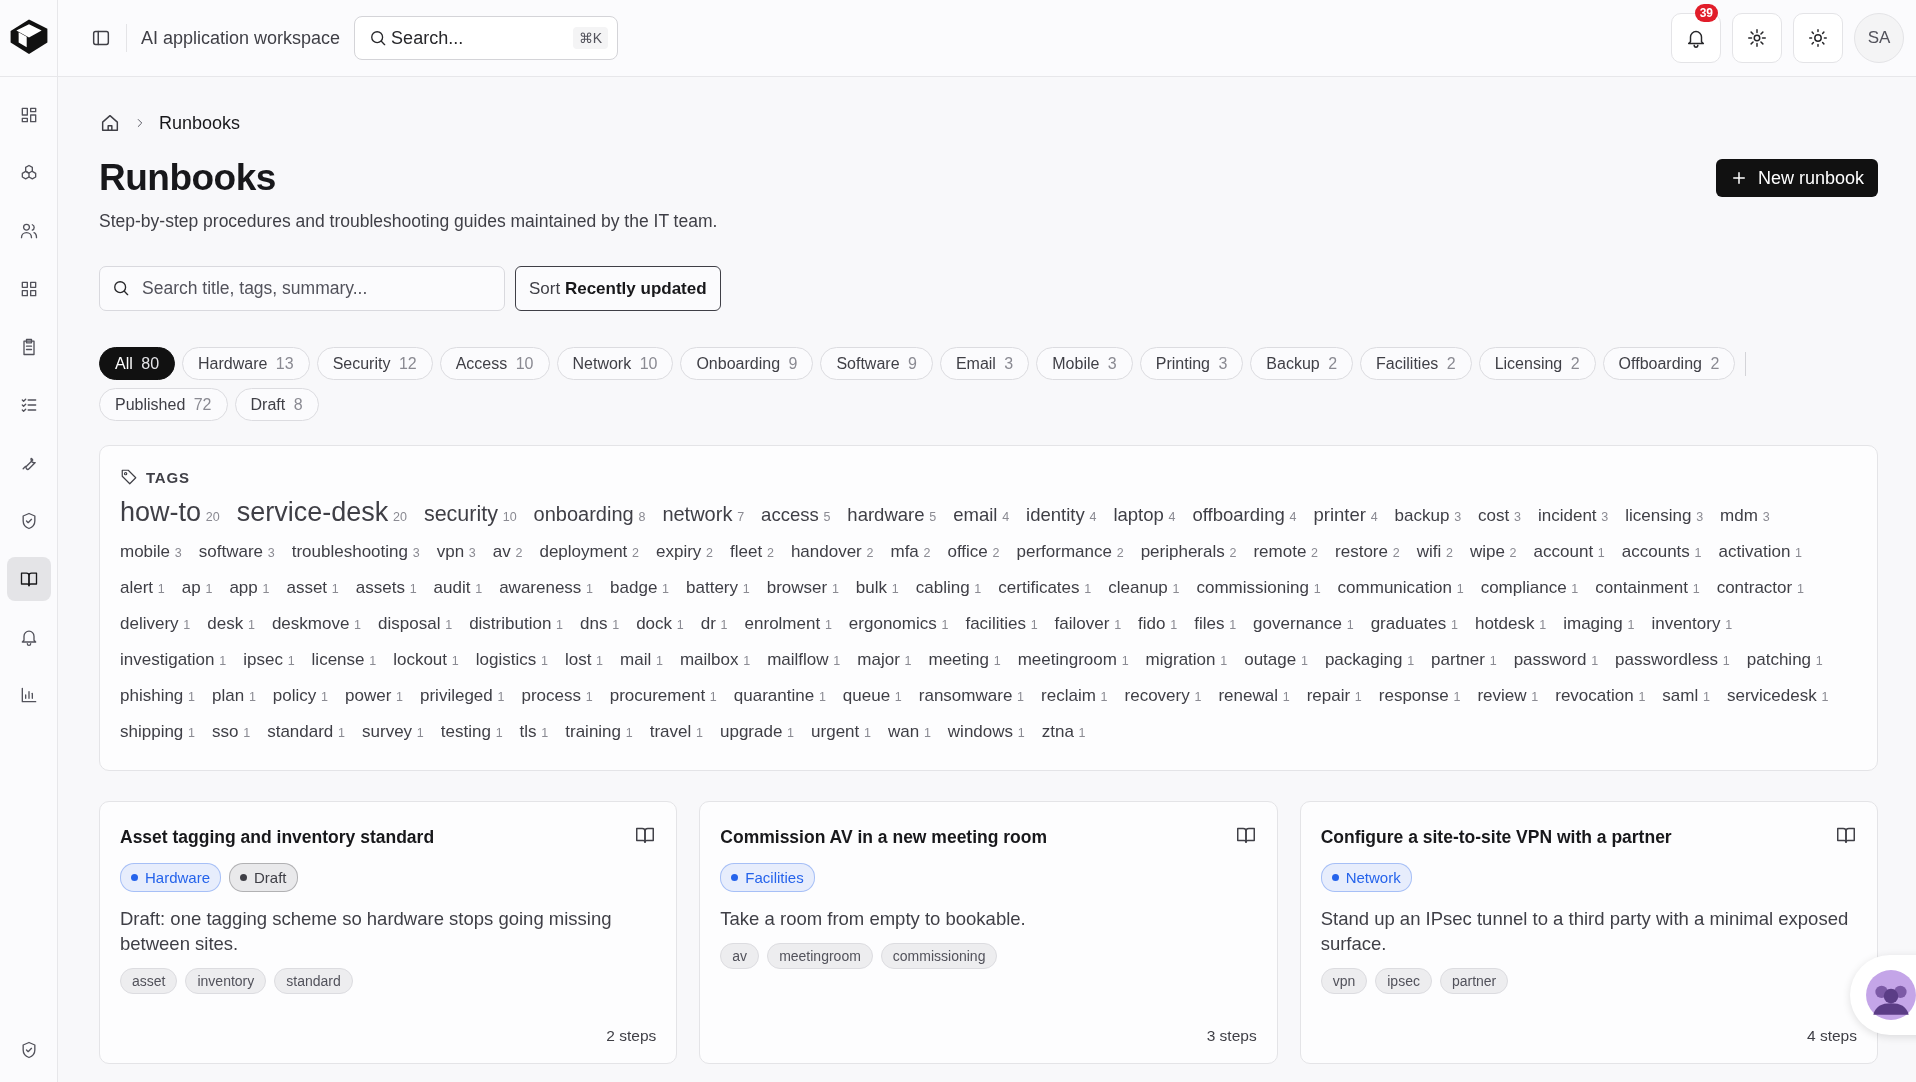 The width and height of the screenshot is (1916, 1082). What do you see at coordinates (1073, 660) in the screenshot?
I see `tag-link: meetingroom 1` at bounding box center [1073, 660].